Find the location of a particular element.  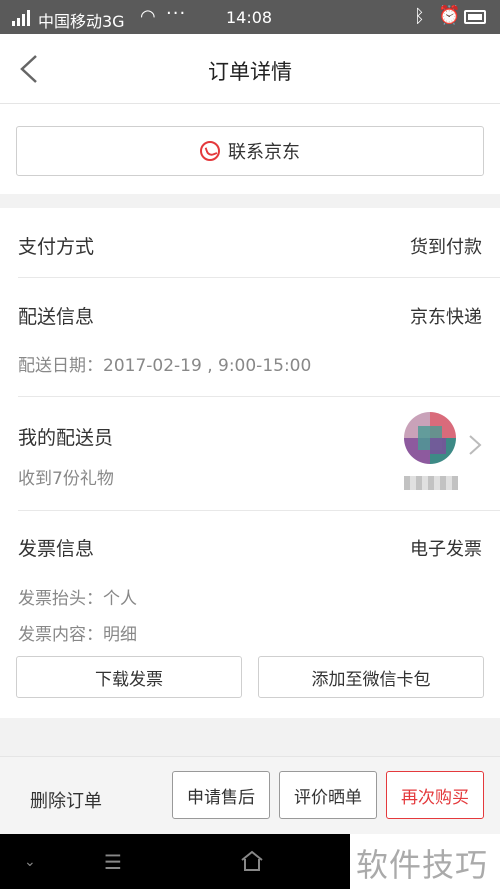

alarm-icon: ⏰ is located at coordinates (449, 15).